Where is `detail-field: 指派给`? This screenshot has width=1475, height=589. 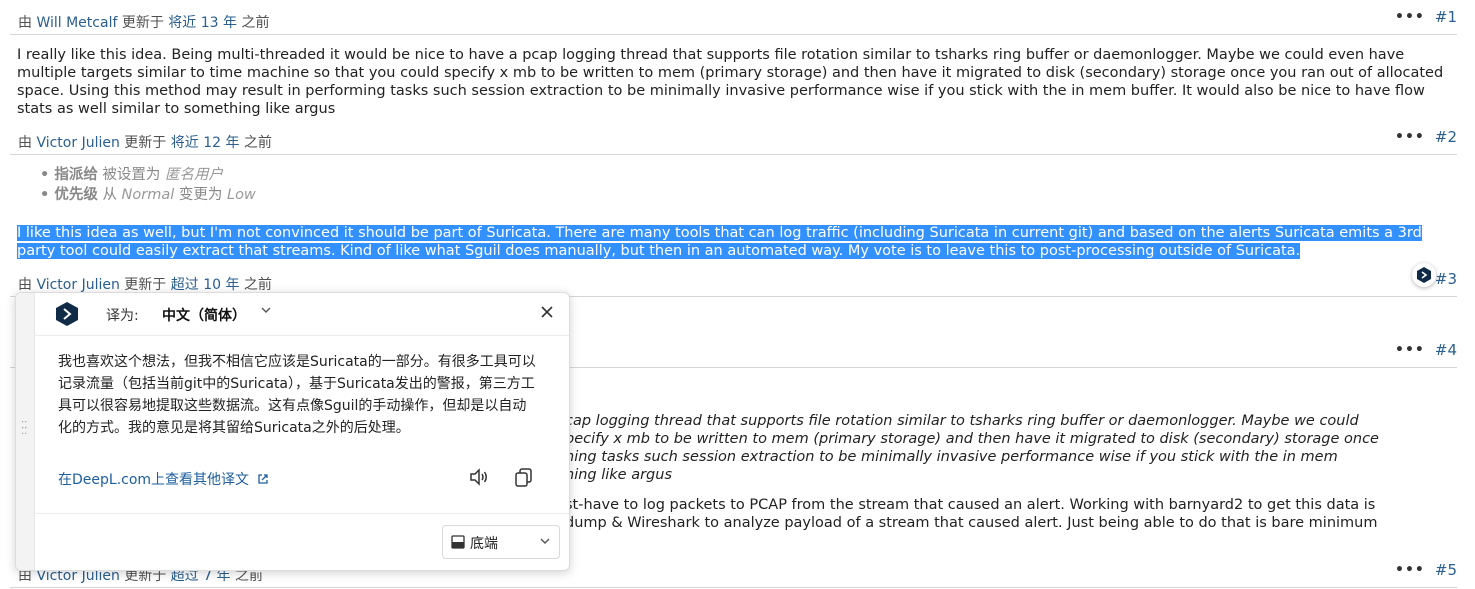
detail-field: 指派给 is located at coordinates (76, 175).